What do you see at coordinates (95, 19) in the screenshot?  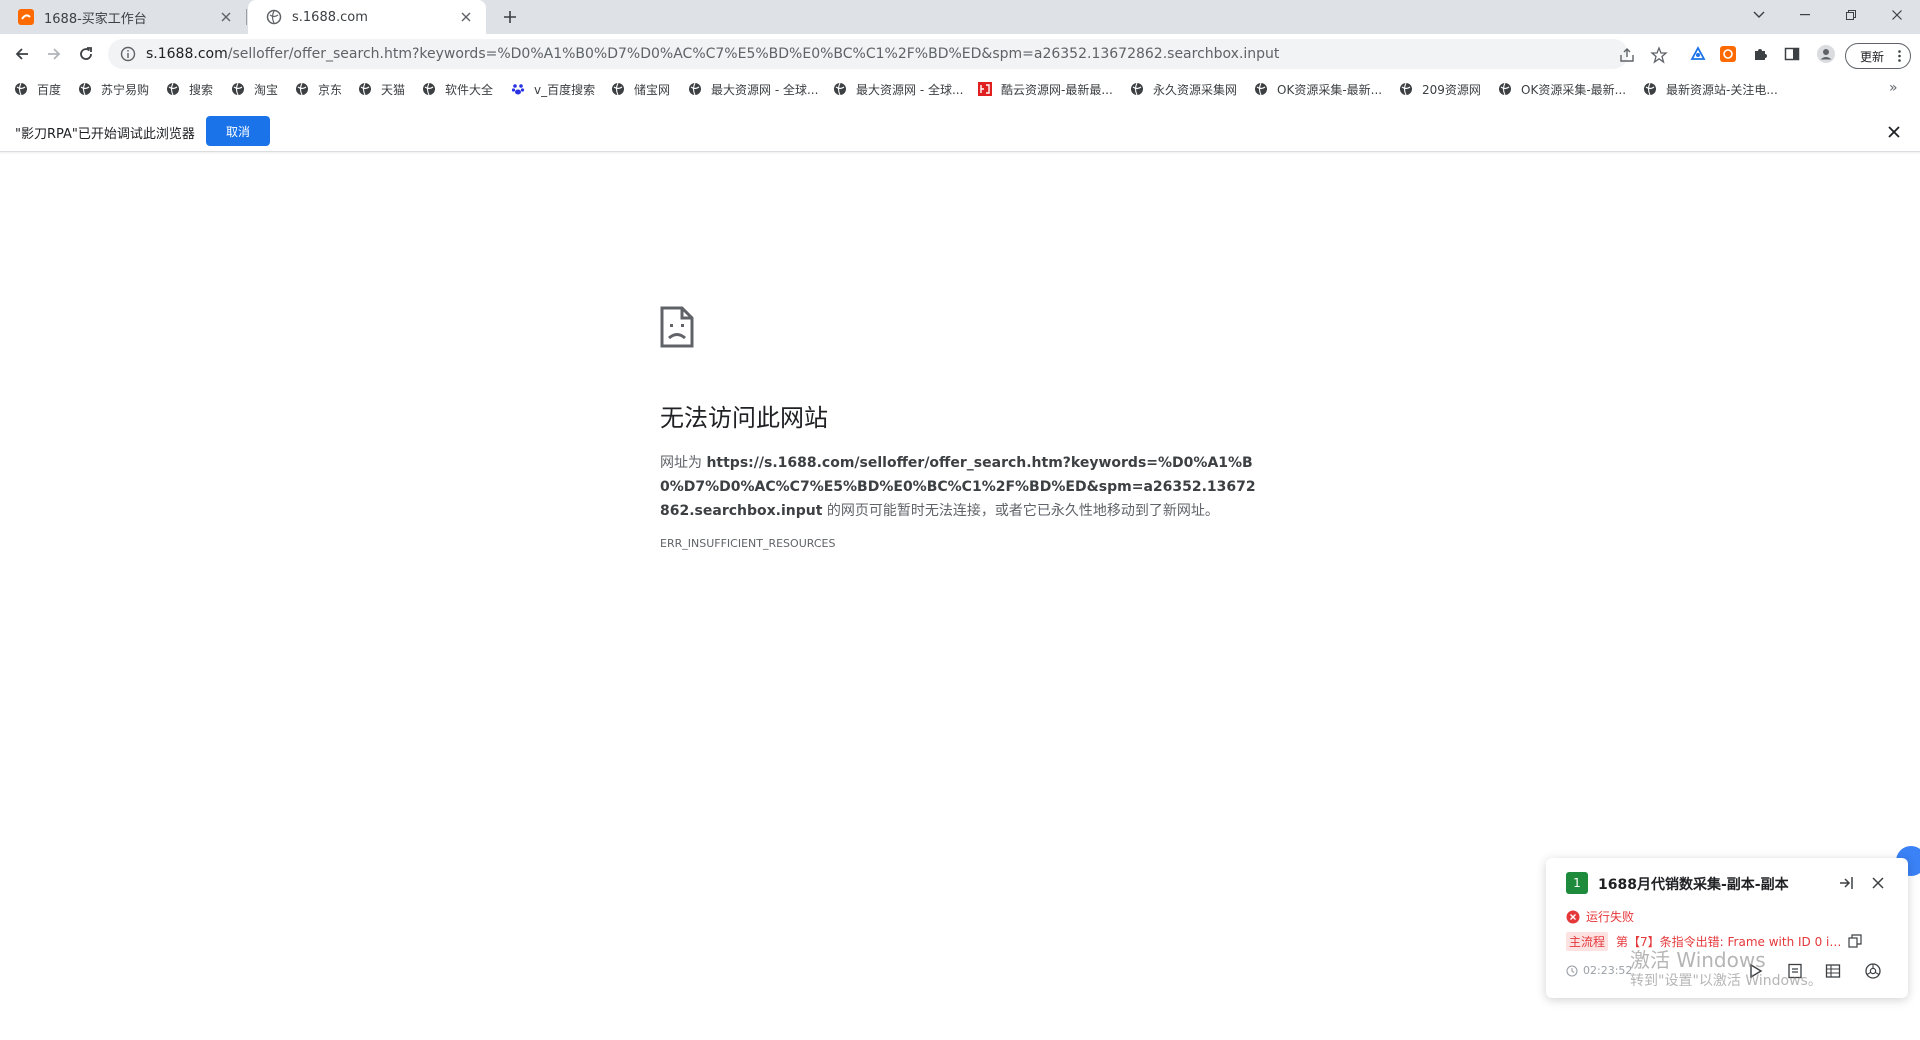 I see `tab-title: 1688-买家工作台` at bounding box center [95, 19].